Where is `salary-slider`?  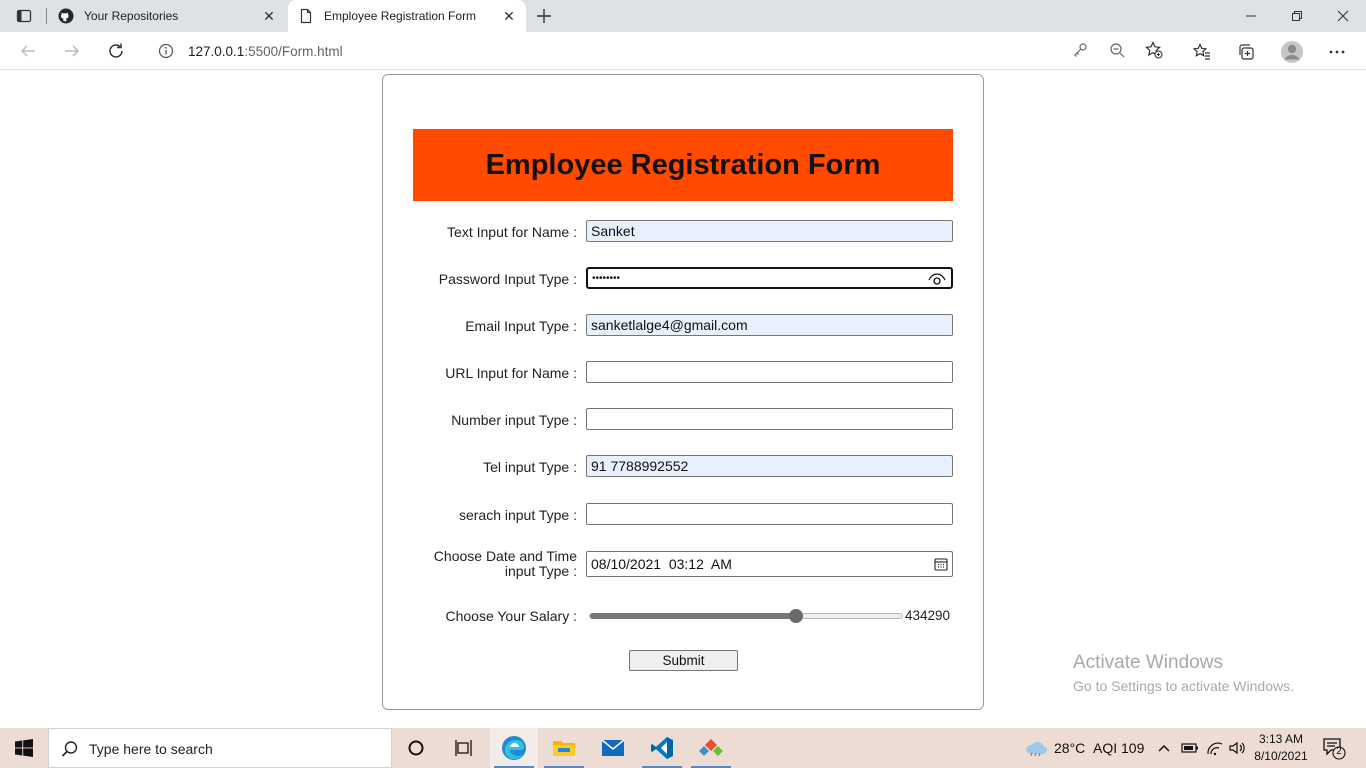
salary-slider is located at coordinates (746, 616).